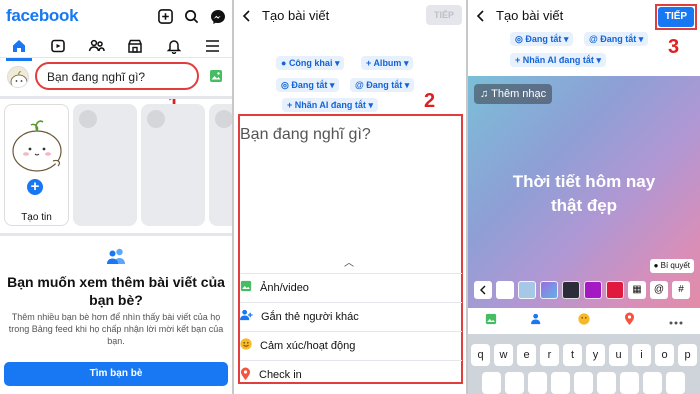 The height and width of the screenshot is (394, 700). Describe the element at coordinates (549, 355) in the screenshot. I see `key: r` at that location.